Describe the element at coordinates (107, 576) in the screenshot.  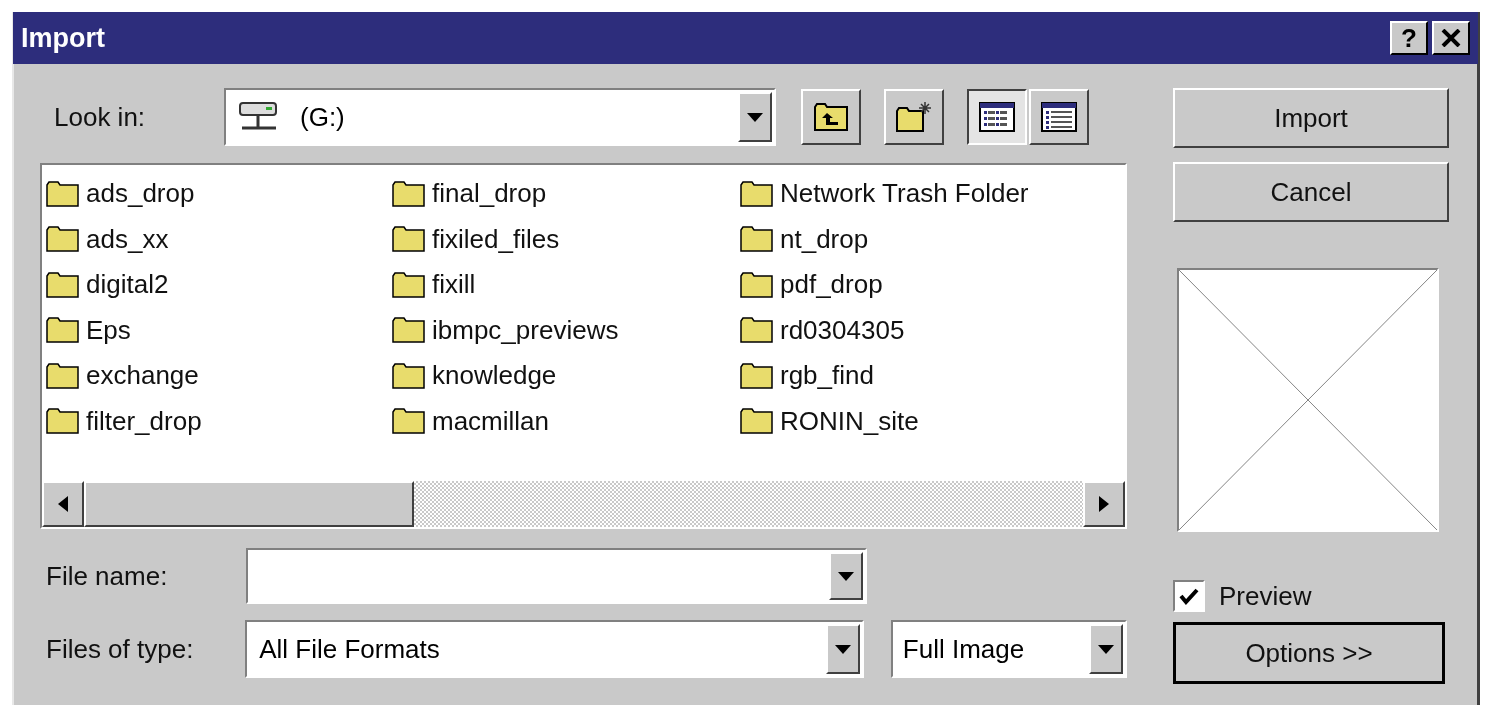
I see `file-name-label: File name:` at that location.